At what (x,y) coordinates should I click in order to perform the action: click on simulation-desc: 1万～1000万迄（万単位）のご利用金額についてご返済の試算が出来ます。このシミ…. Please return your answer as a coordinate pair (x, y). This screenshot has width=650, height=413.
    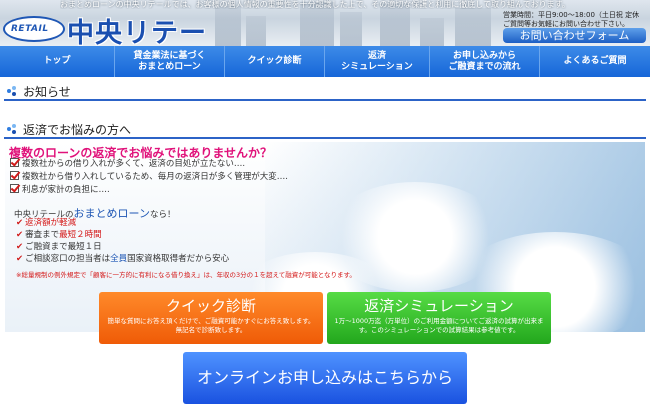
    Looking at the image, I should click on (439, 325).